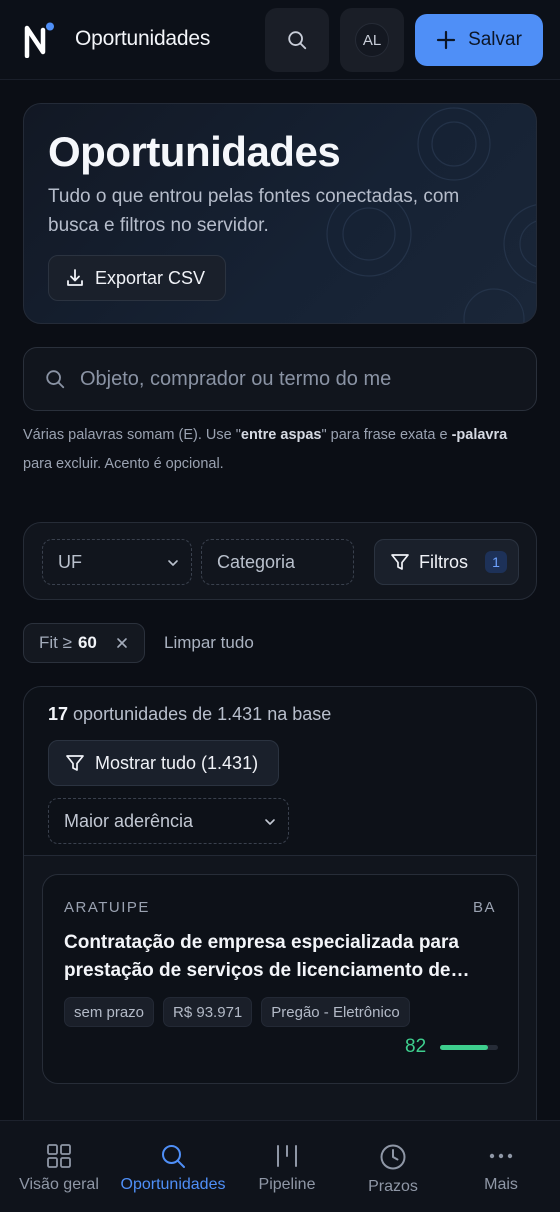  I want to click on clock-icon, so click(393, 1157).